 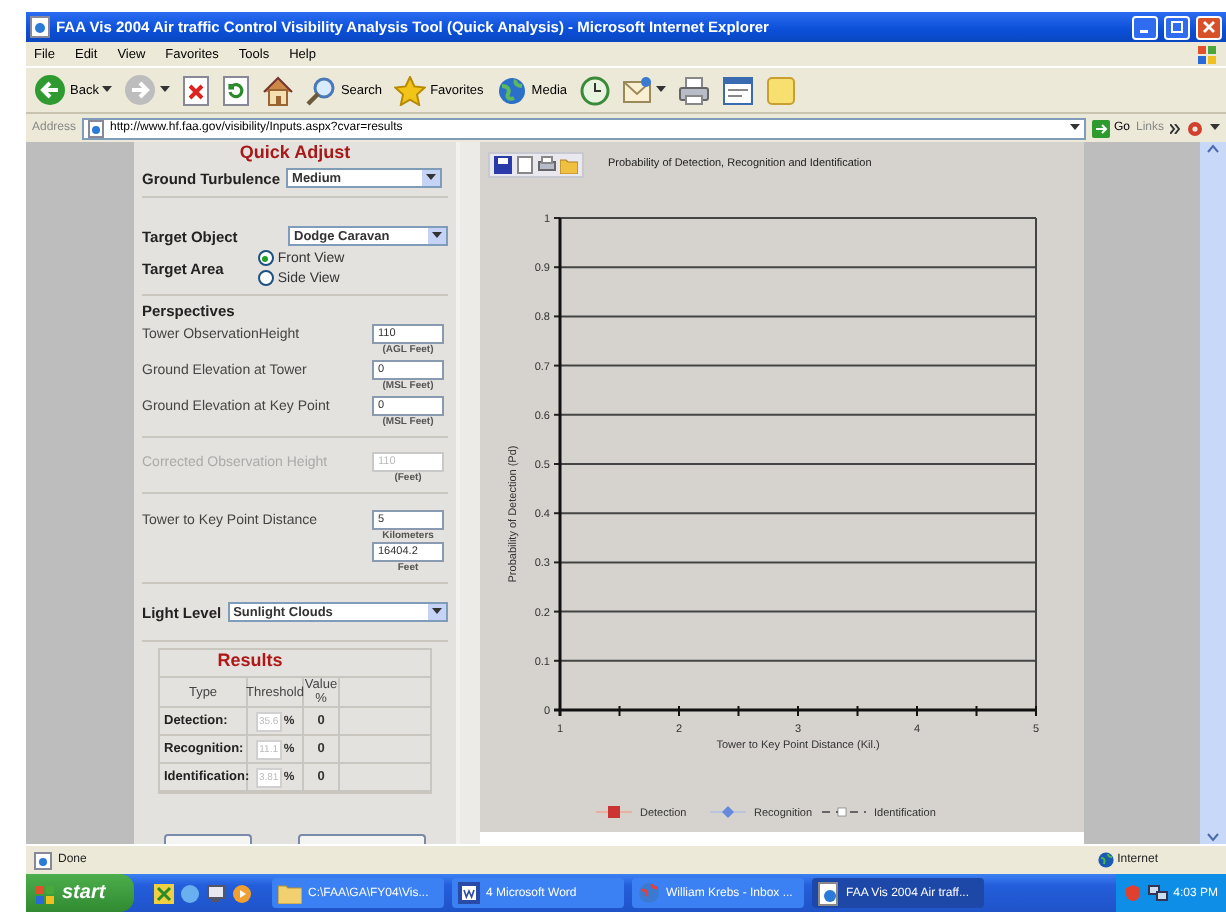 I want to click on double-chevron-icon, so click(x=1175, y=128).